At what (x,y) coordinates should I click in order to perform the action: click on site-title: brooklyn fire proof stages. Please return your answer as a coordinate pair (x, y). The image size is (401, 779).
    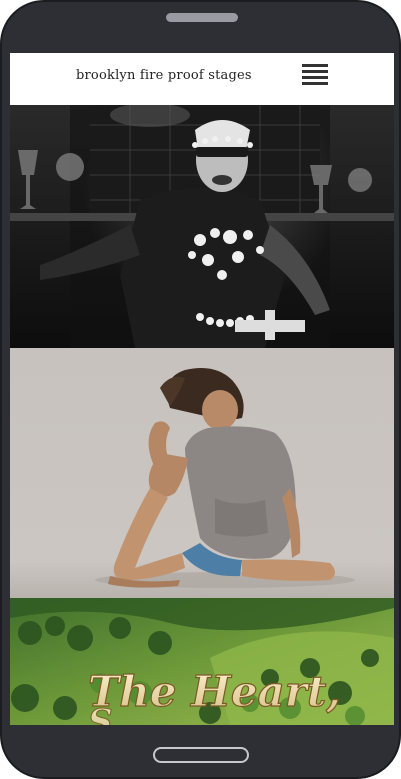
    Looking at the image, I should click on (164, 75).